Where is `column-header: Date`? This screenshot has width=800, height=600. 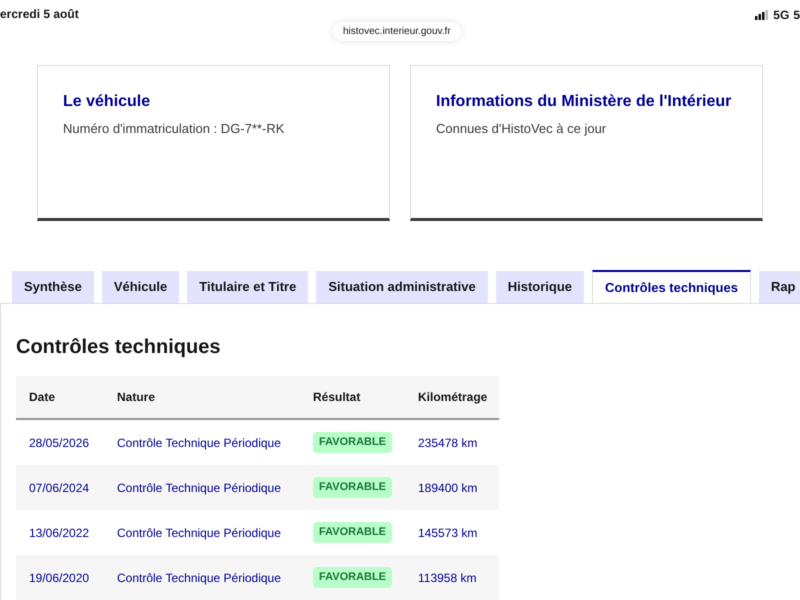
column-header: Date is located at coordinates (42, 397).